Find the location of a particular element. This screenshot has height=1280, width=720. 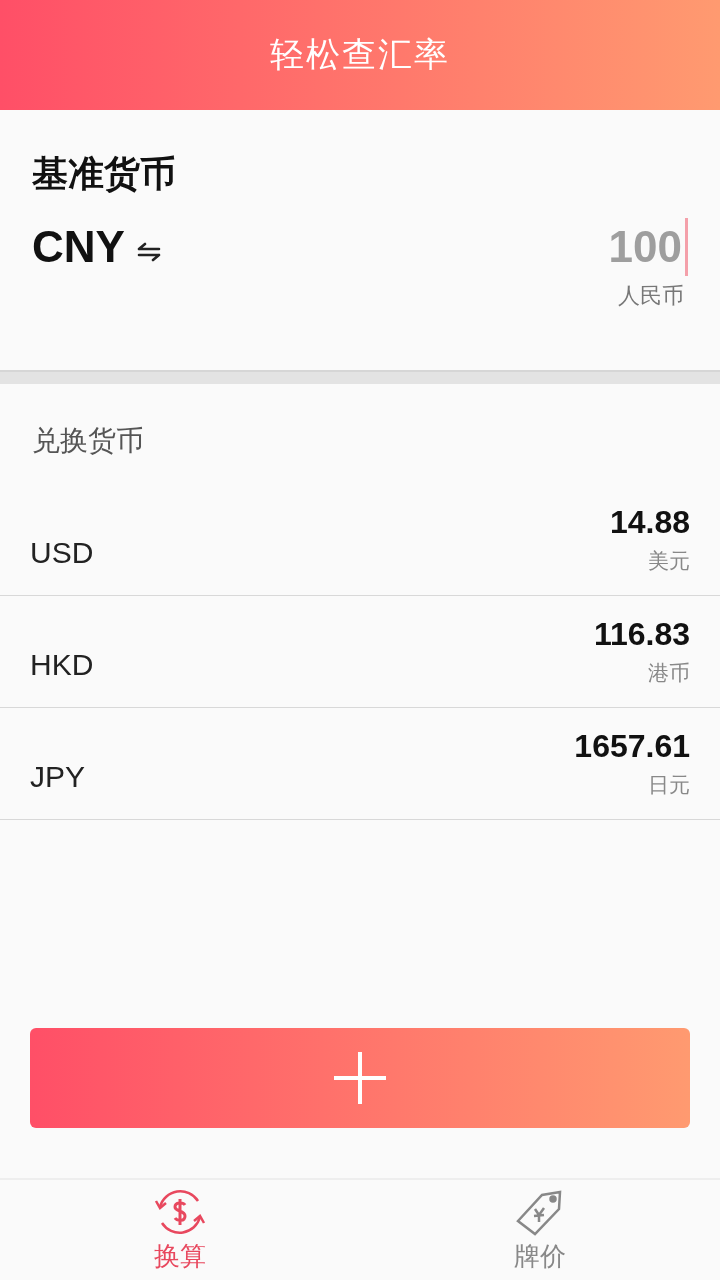

converted-amount: 14.88 is located at coordinates (649, 522).